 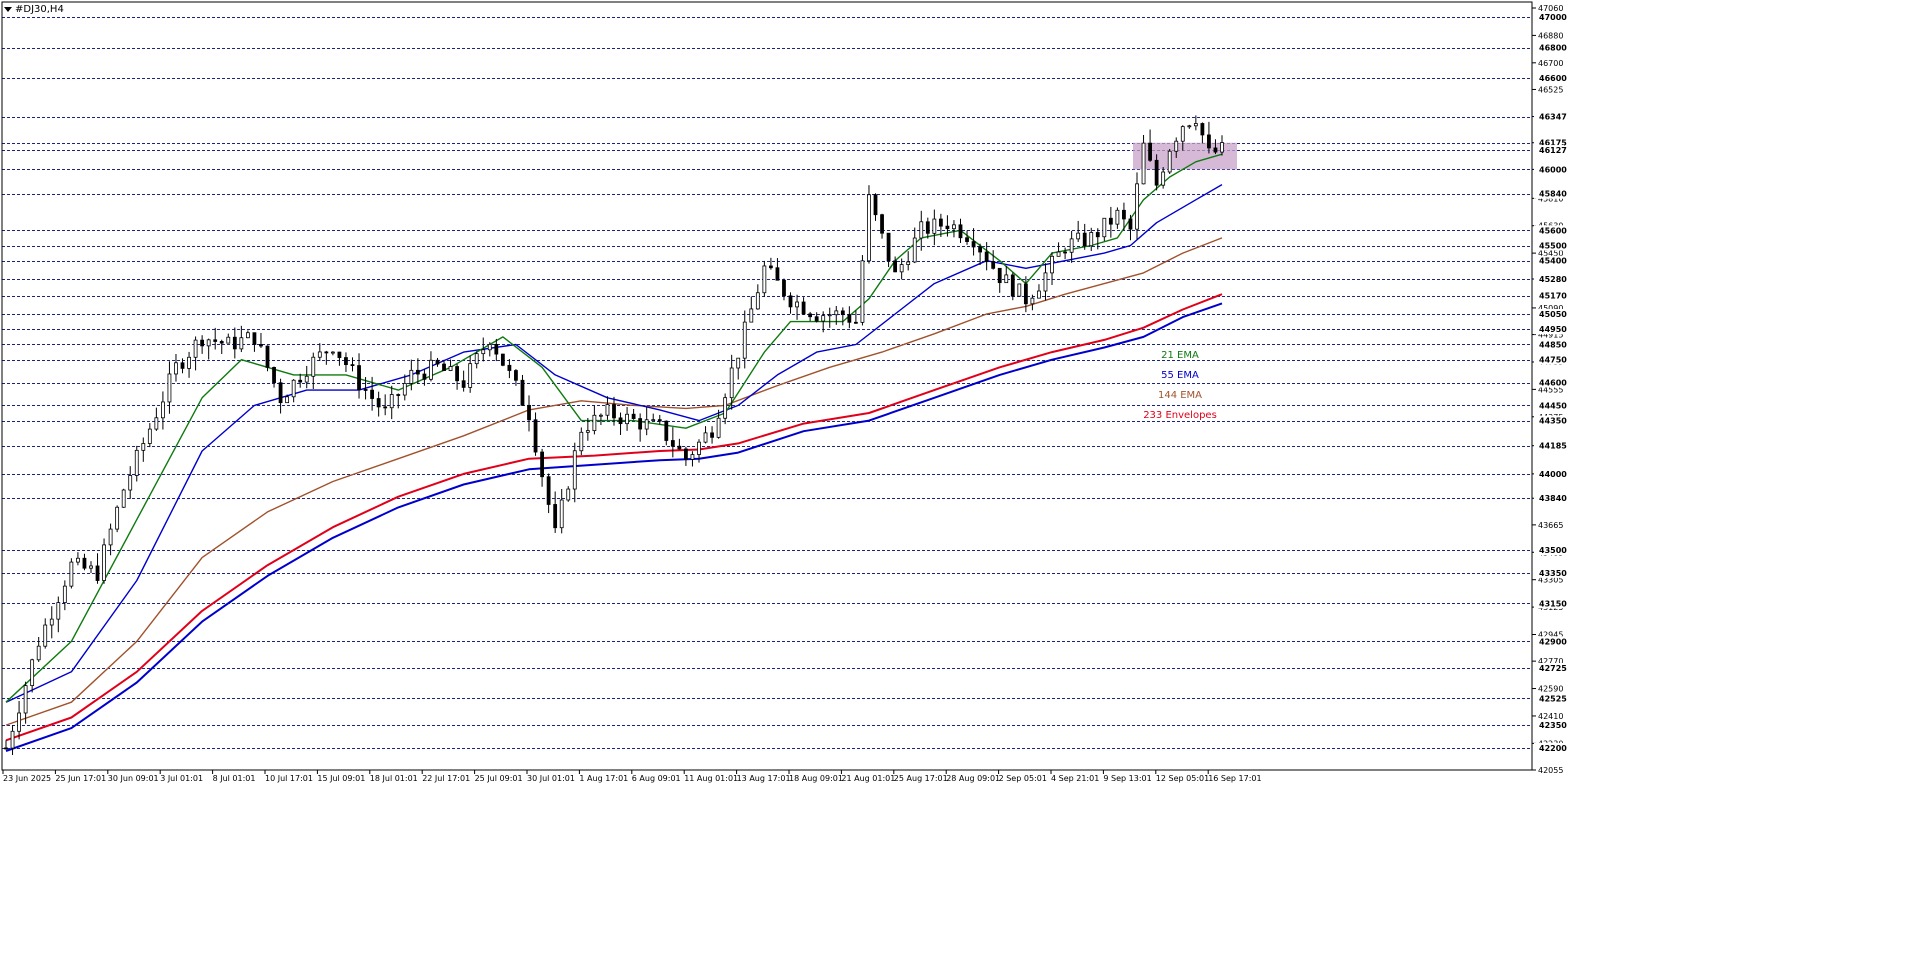 I want to click on x-tick-label: 6 Aug 09:01, so click(x=656, y=778).